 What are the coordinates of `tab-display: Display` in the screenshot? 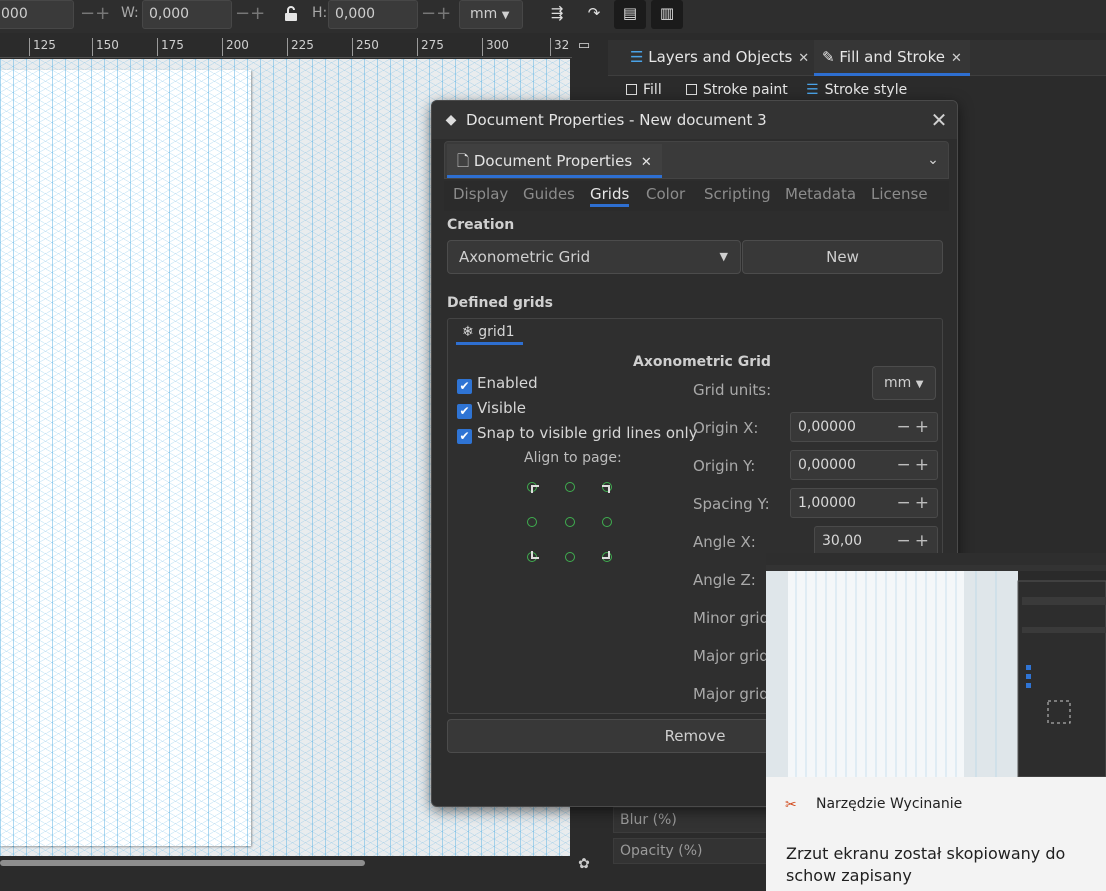 It's located at (480, 194).